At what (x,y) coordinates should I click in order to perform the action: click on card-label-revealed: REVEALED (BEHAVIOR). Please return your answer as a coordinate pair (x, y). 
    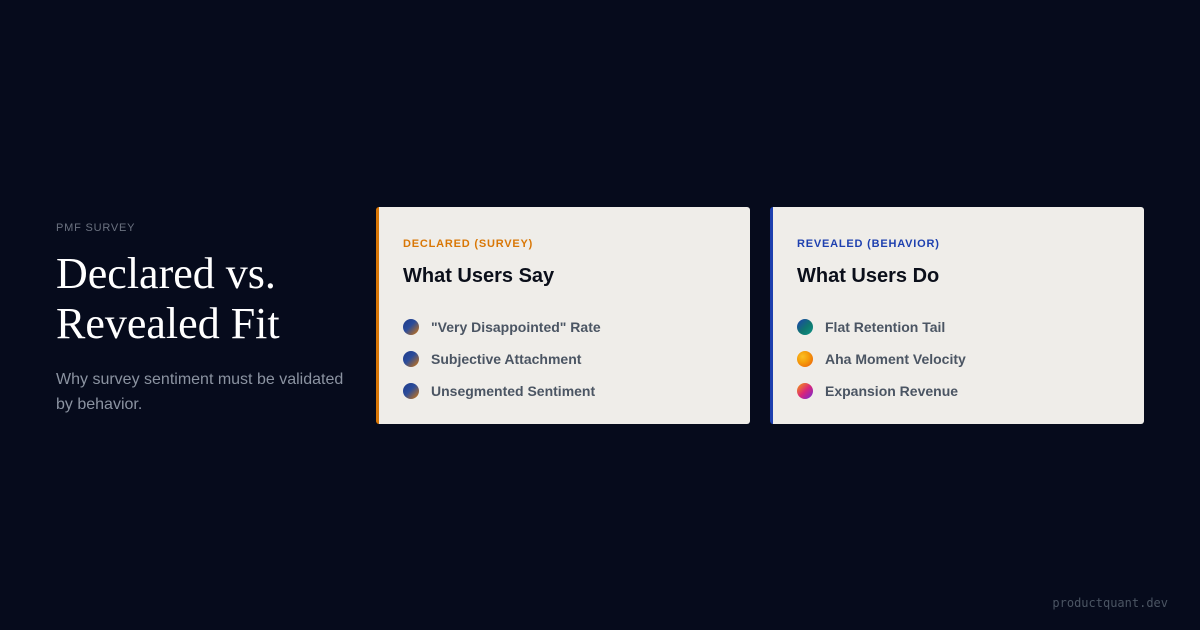
    Looking at the image, I should click on (868, 244).